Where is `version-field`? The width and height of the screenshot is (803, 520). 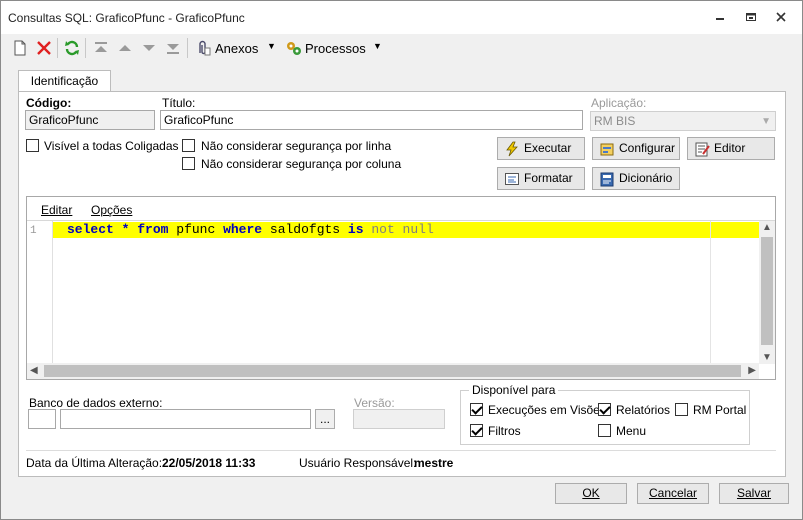 version-field is located at coordinates (399, 419).